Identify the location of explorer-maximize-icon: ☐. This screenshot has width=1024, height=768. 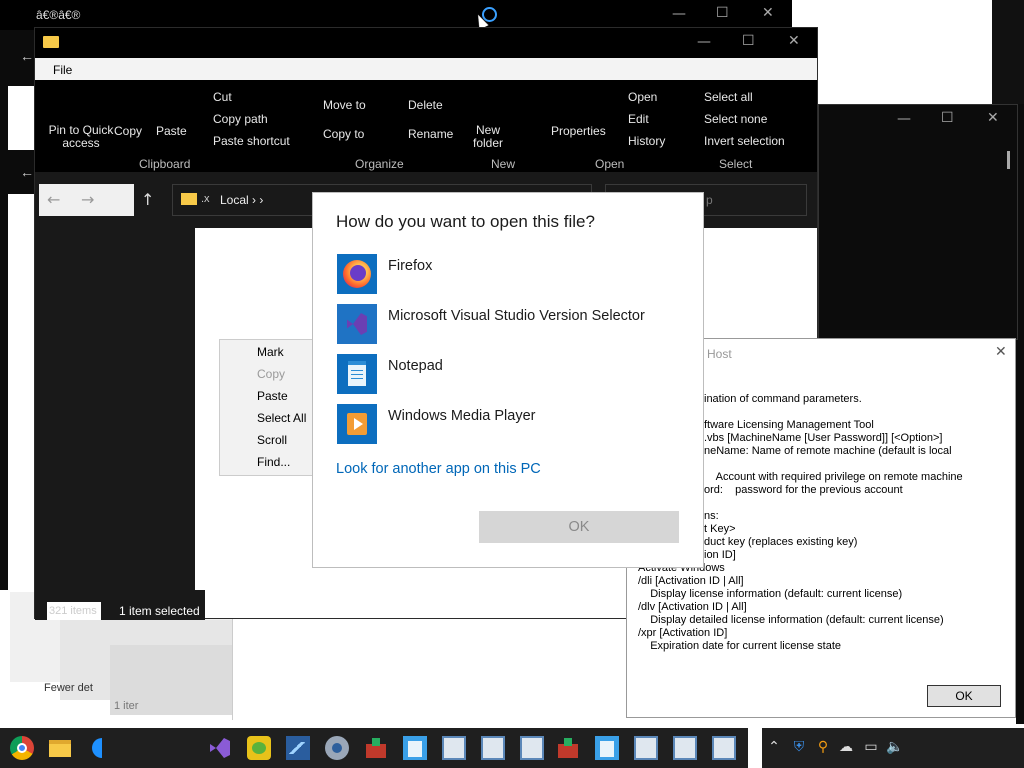
(748, 41).